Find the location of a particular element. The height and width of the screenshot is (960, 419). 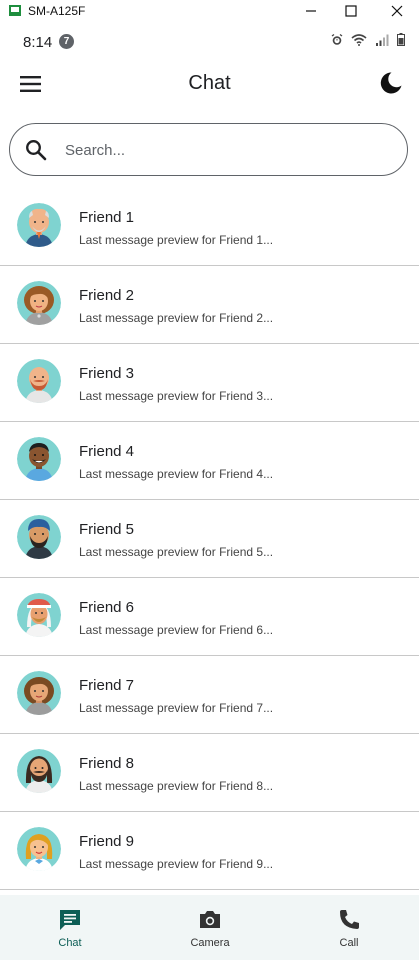

chat-name: Friend 2 is located at coordinates (107, 295).